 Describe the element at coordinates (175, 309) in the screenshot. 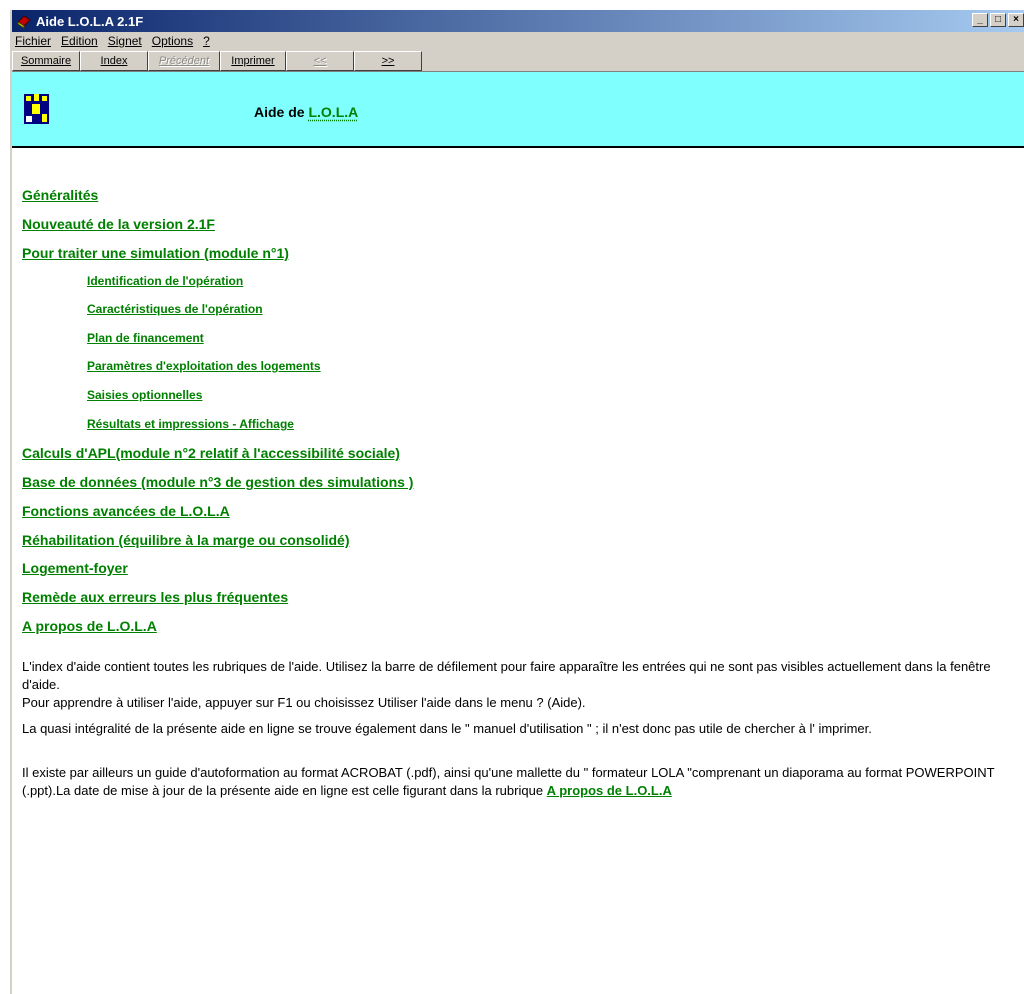

I see `subtopic-link-caracteristiques: Caractéristiques de l'opération` at that location.